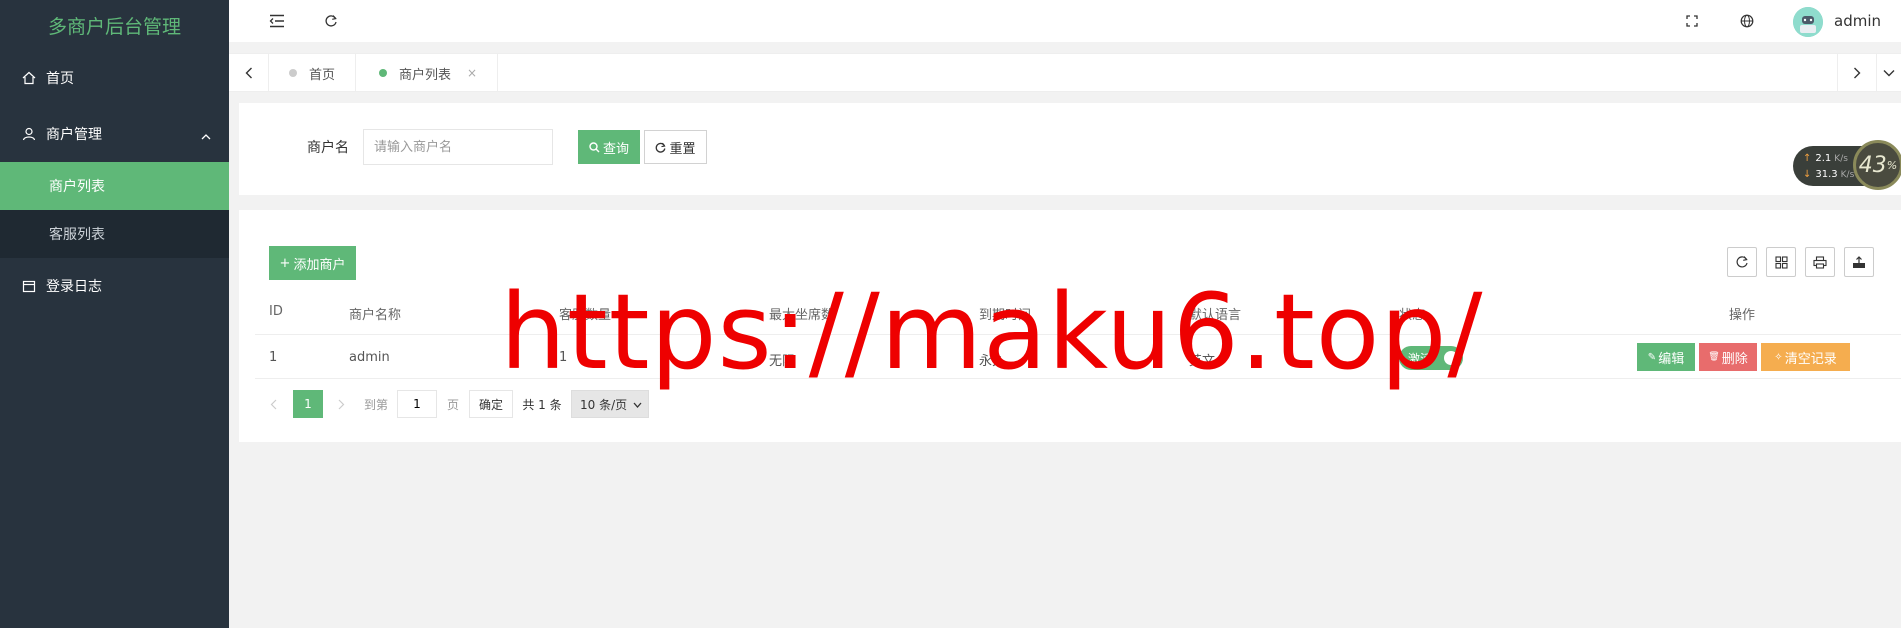 The height and width of the screenshot is (628, 1901). I want to click on tab-merchant-list-label: 商户列表, so click(425, 75).